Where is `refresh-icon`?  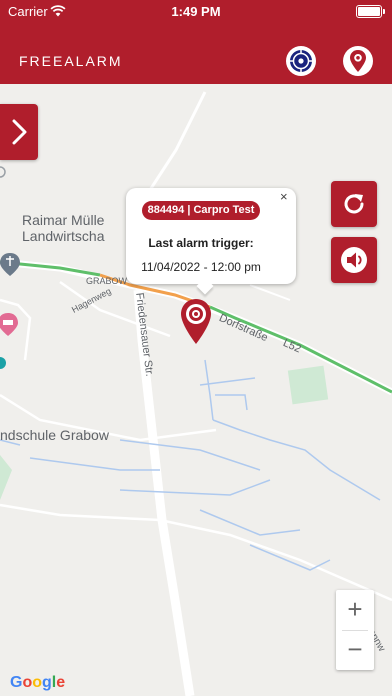
refresh-icon is located at coordinates (354, 204).